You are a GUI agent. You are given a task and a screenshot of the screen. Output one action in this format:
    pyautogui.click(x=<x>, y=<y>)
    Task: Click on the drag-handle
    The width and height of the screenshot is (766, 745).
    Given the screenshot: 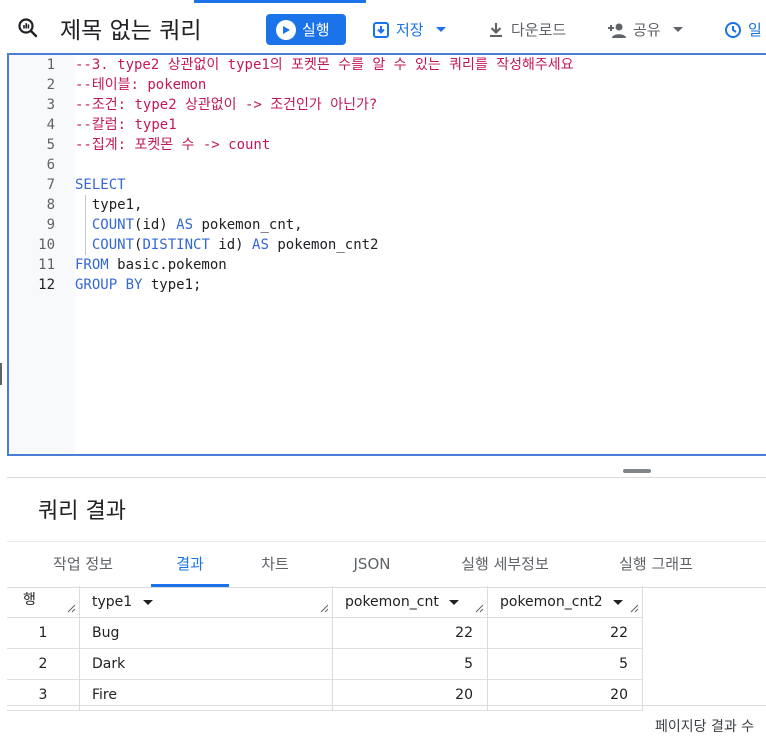 What is the action you would take?
    pyautogui.click(x=637, y=471)
    